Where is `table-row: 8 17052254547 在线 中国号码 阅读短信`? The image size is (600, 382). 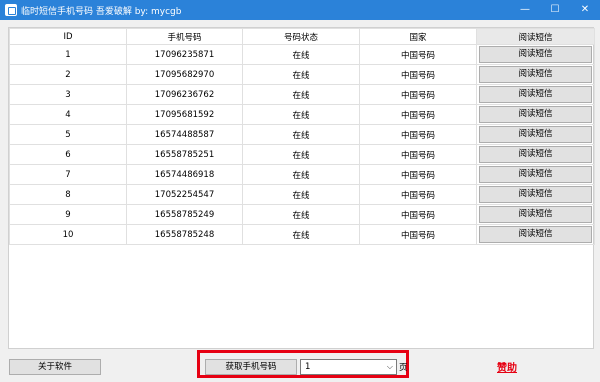
table-row: 8 17052254547 在线 中国号码 阅读短信 is located at coordinates (302, 194).